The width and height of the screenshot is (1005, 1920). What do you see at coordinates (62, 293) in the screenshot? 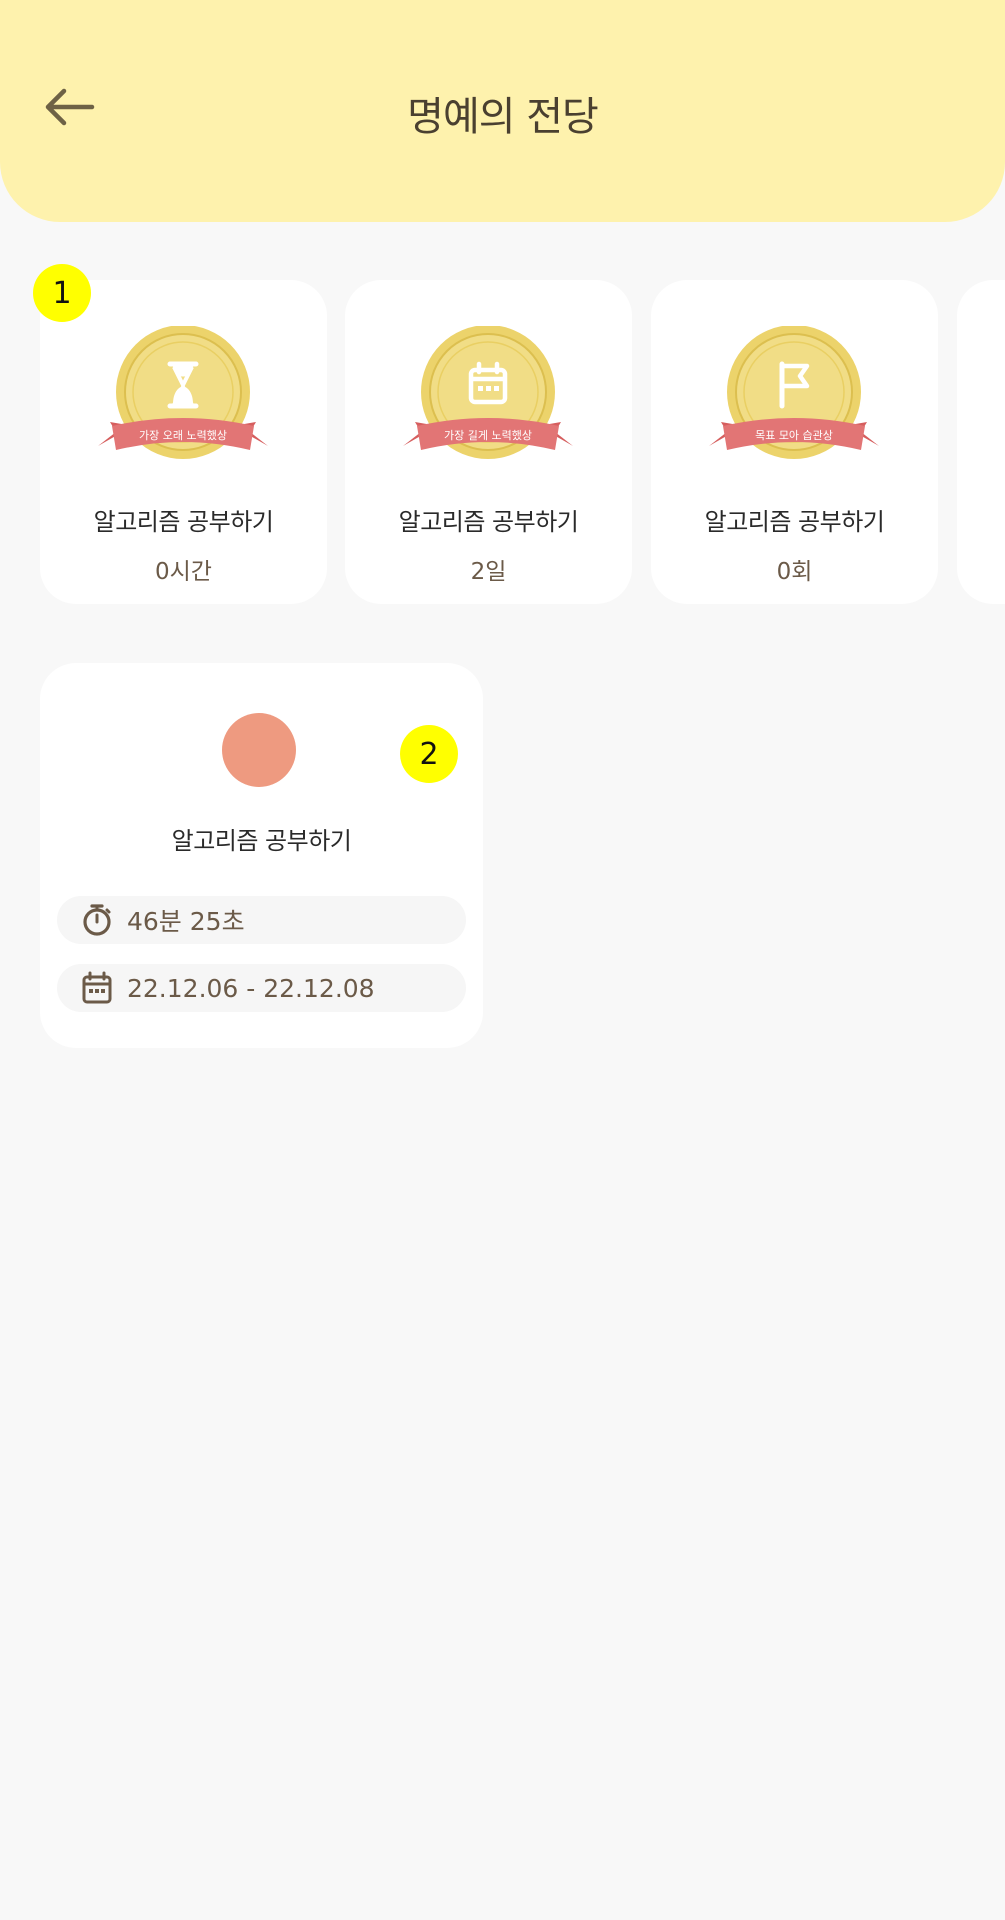
I see `marker-1: 1` at bounding box center [62, 293].